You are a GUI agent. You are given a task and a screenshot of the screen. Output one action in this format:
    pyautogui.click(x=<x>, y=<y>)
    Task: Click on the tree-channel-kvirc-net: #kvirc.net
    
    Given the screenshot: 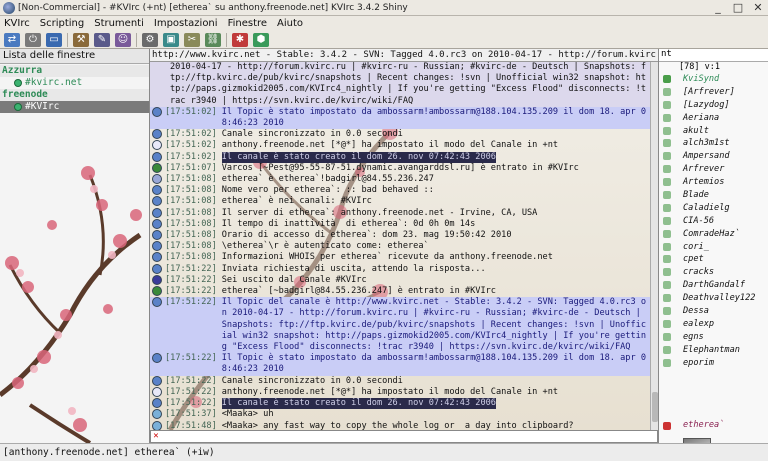 What is the action you would take?
    pyautogui.click(x=74, y=83)
    